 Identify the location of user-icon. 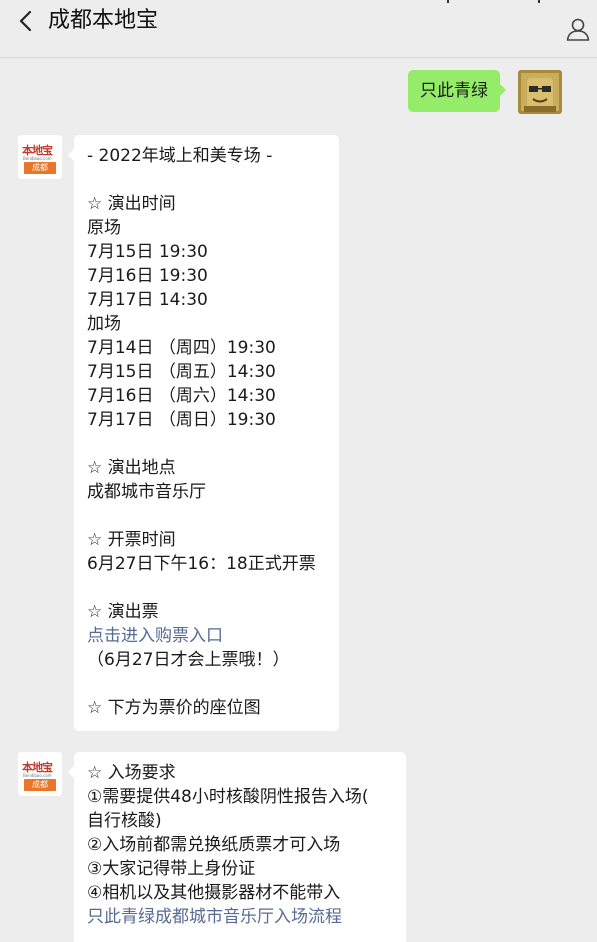
(578, 29).